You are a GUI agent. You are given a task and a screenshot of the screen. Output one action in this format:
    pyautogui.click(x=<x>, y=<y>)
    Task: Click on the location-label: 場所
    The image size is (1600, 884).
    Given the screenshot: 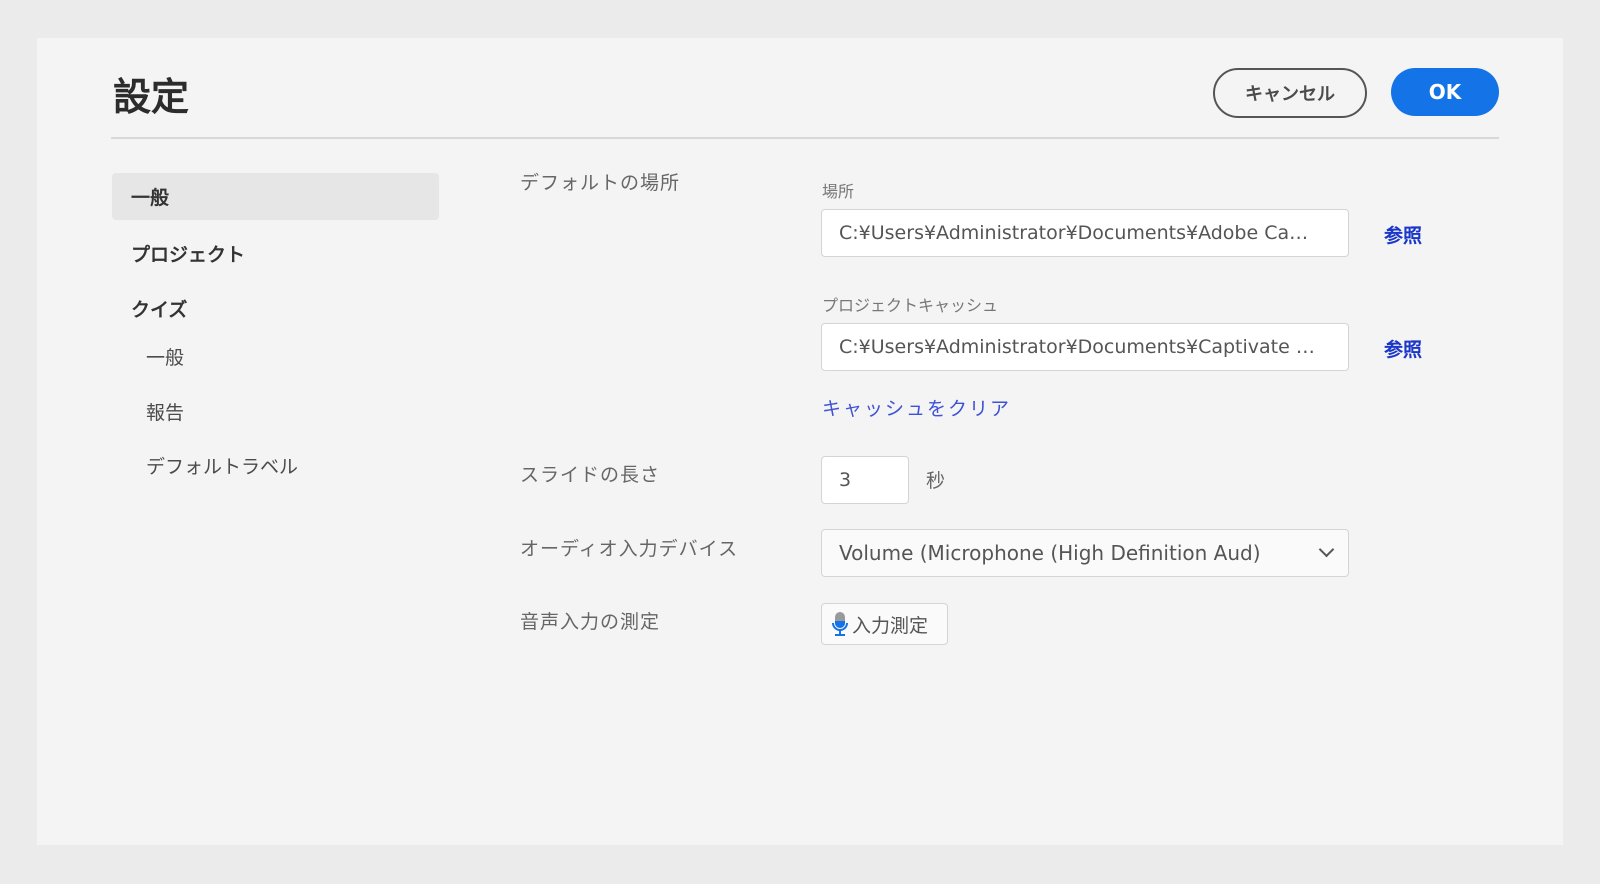 What is the action you would take?
    pyautogui.click(x=838, y=191)
    